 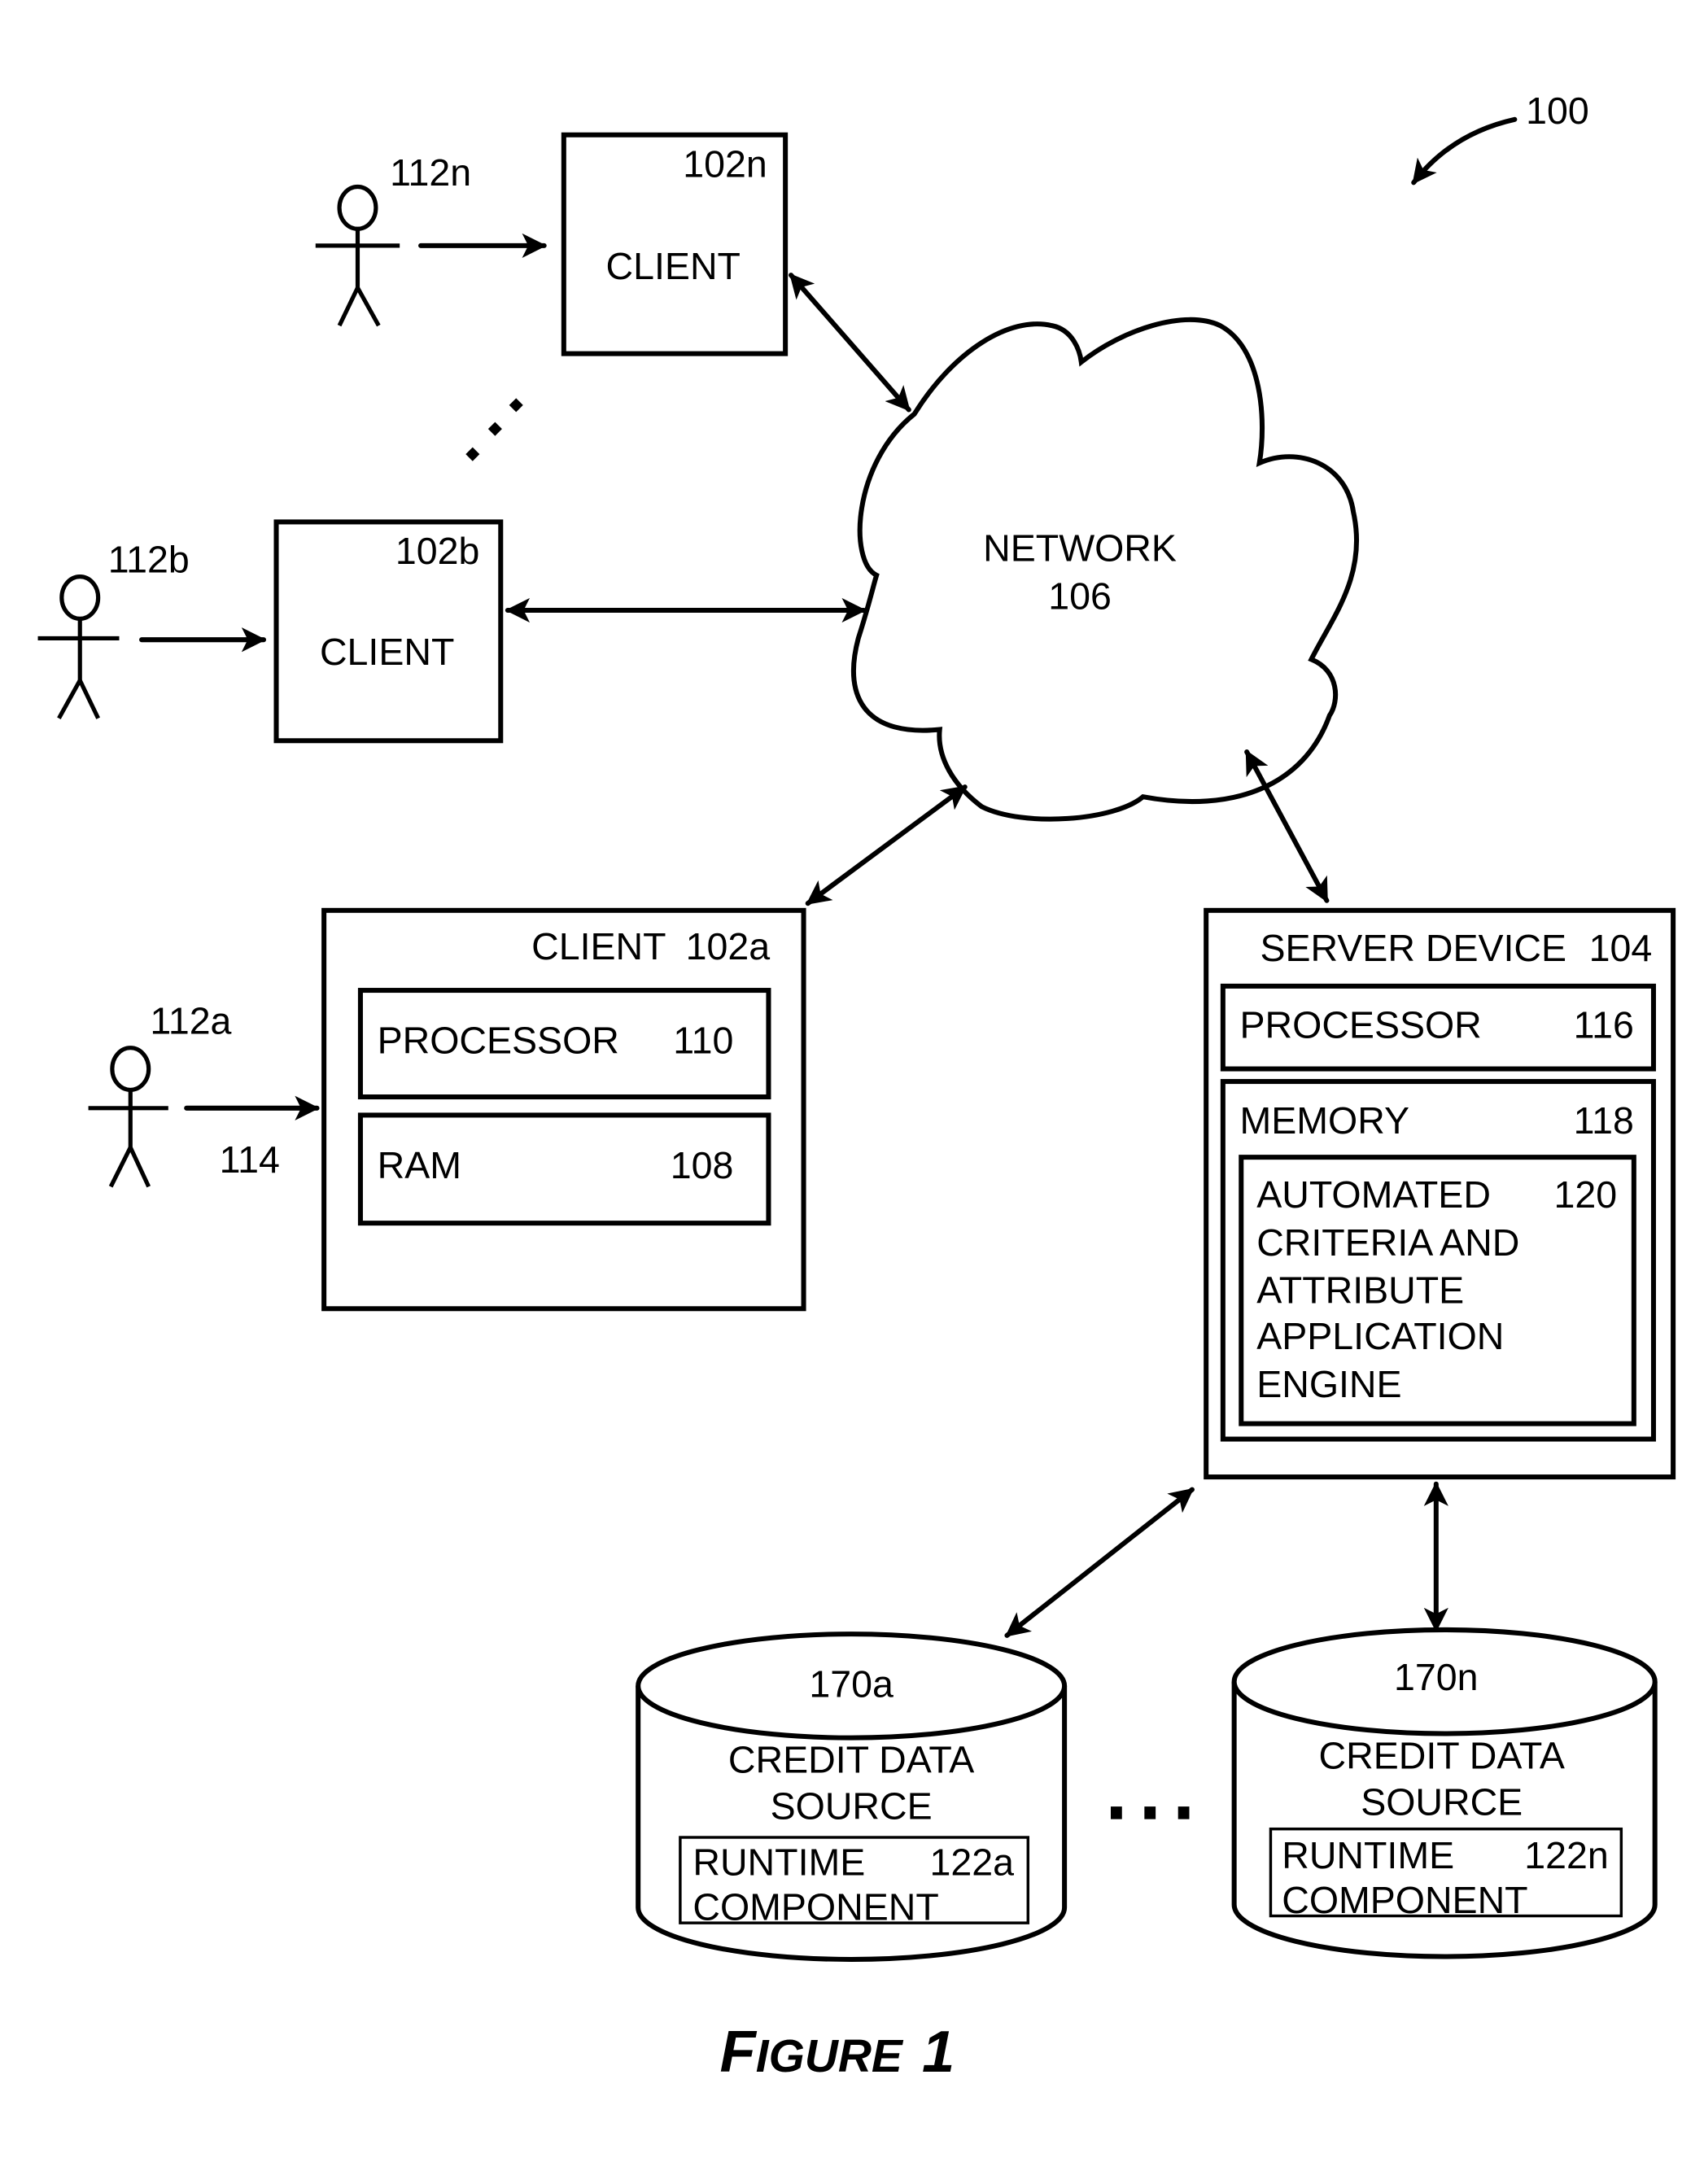 What do you see at coordinates (1329, 1384) in the screenshot?
I see `engine-label-line: ENGINE` at bounding box center [1329, 1384].